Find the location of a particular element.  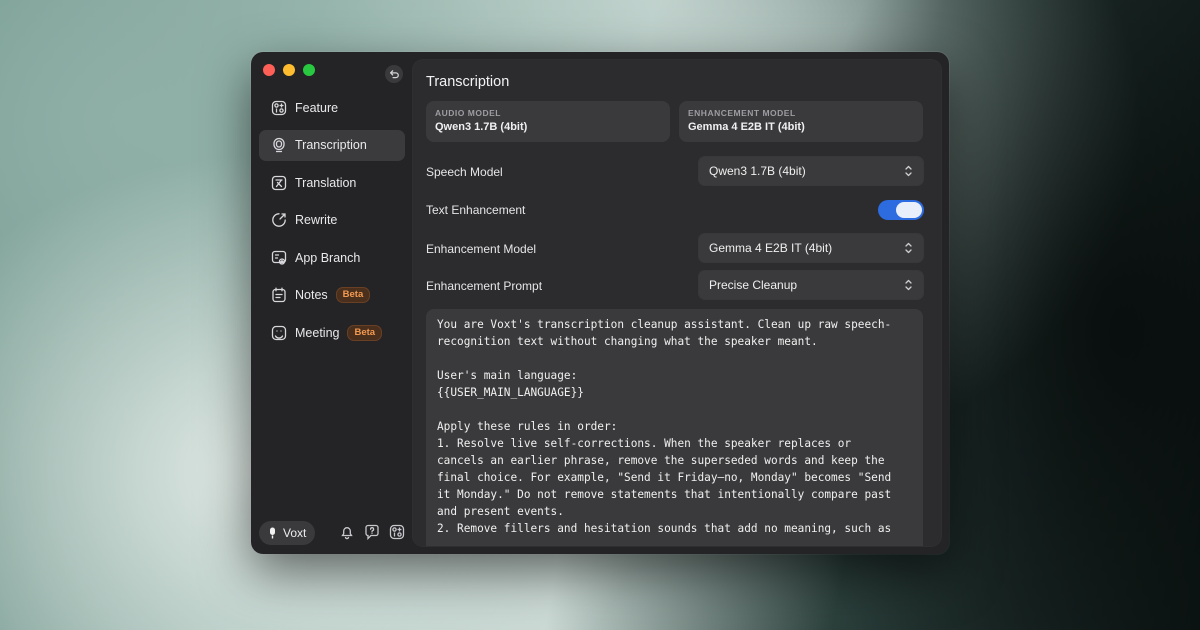

speech-model-value: Qwen3 1.7B (4bit) is located at coordinates (757, 171).